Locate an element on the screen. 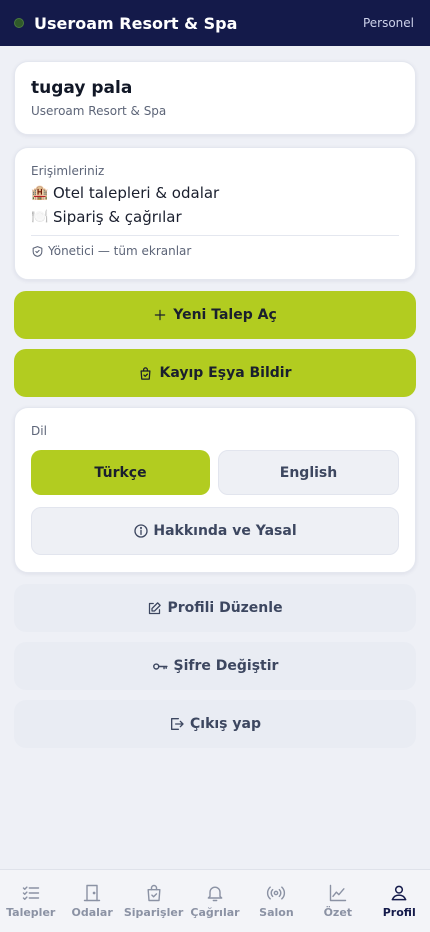 This screenshot has height=932, width=430. plus-icon is located at coordinates (160, 315).